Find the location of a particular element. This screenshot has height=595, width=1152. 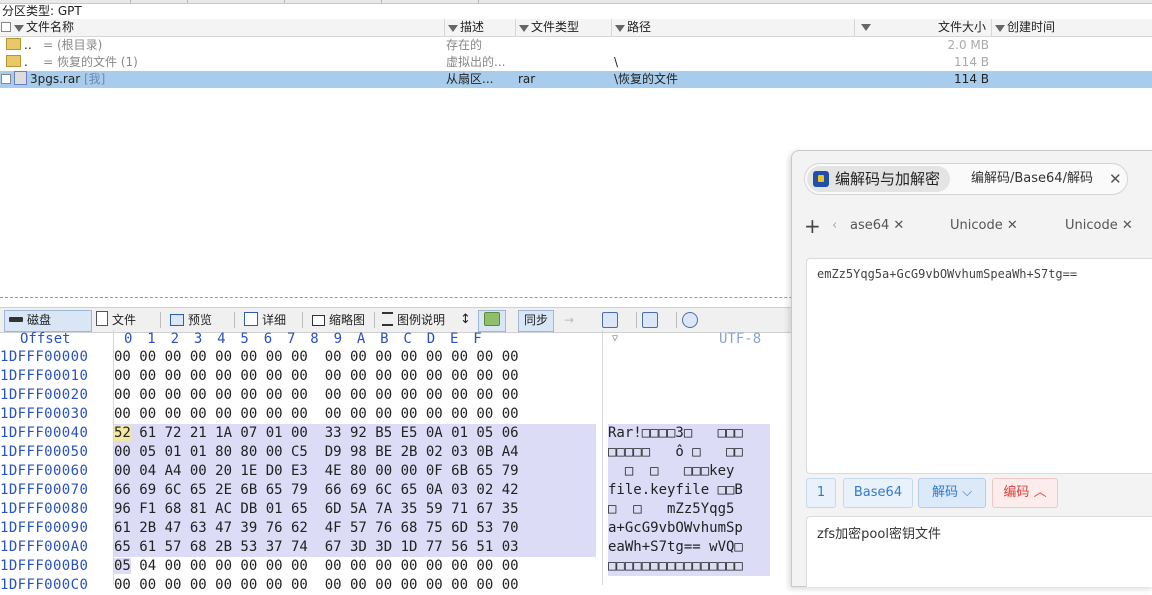

sync-icon-button is located at coordinates (492, 321).